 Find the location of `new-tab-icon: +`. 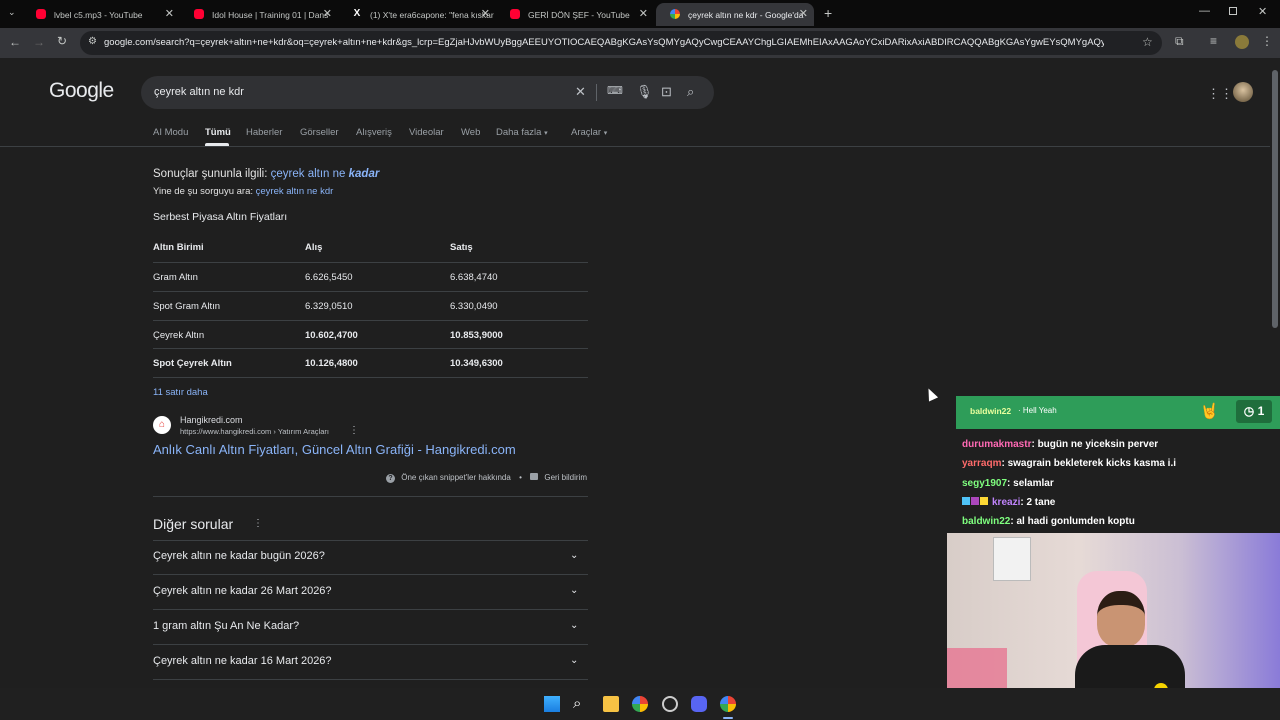

new-tab-icon: + is located at coordinates (828, 13).